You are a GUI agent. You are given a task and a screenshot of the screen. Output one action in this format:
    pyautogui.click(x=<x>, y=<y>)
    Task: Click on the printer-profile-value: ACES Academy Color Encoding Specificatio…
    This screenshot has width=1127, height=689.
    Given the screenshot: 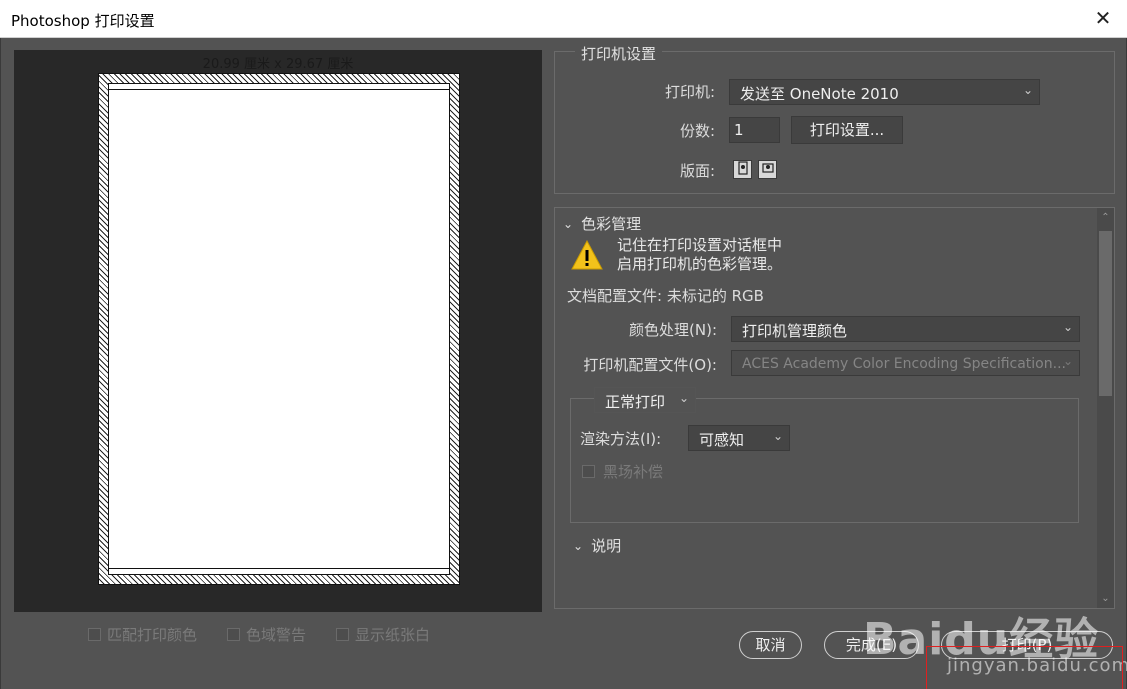 What is the action you would take?
    pyautogui.click(x=904, y=364)
    